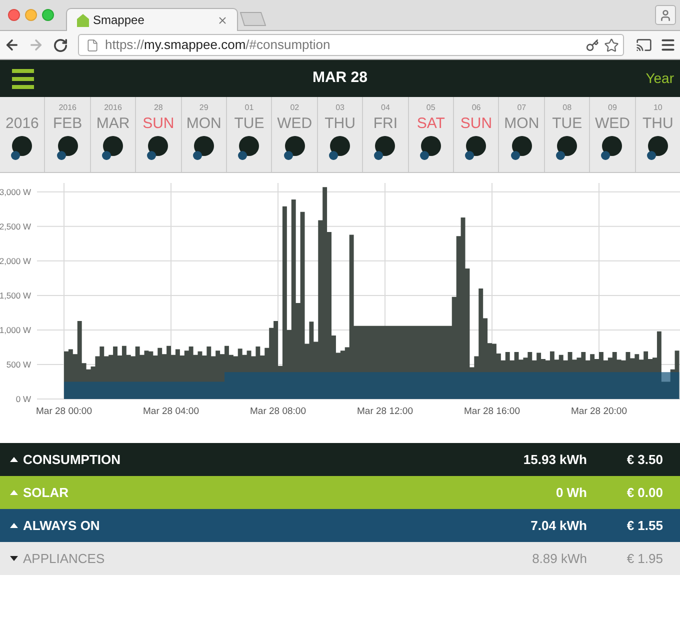 Image resolution: width=680 pixels, height=637 pixels. I want to click on category-label: APPLIANCES, so click(64, 559).